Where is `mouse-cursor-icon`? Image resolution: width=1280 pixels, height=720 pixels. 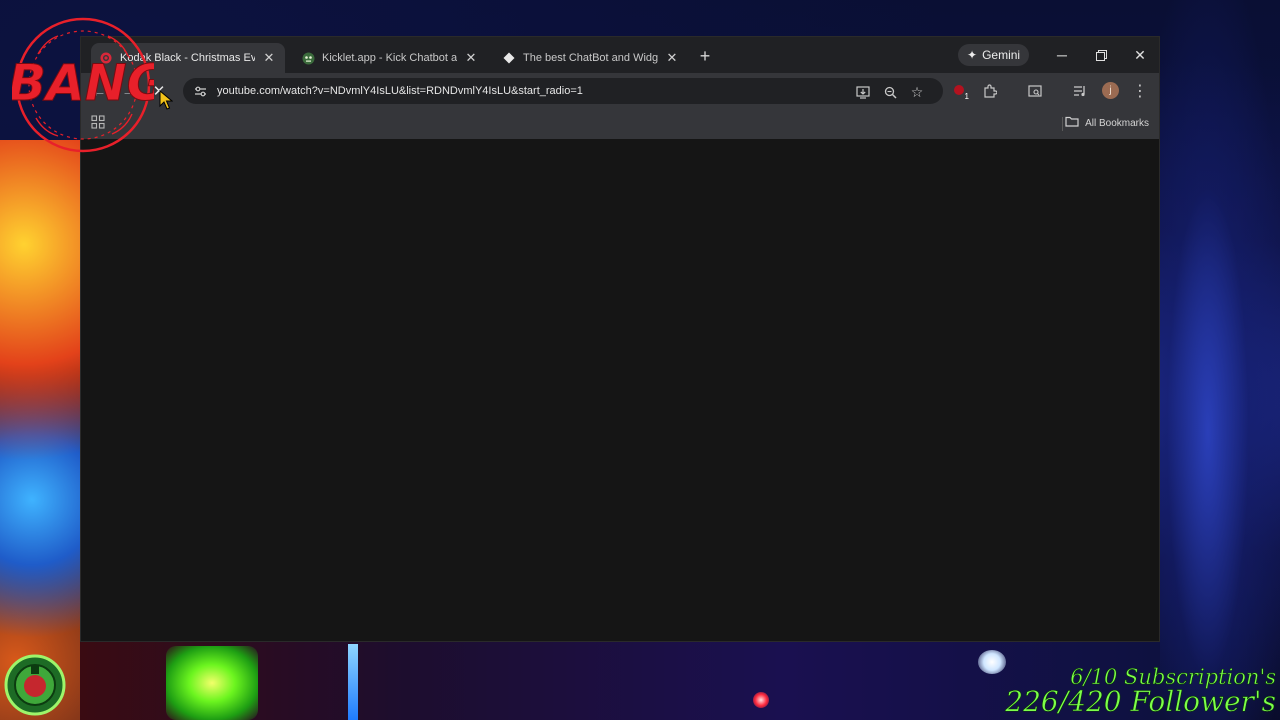
mouse-cursor-icon is located at coordinates (166, 100).